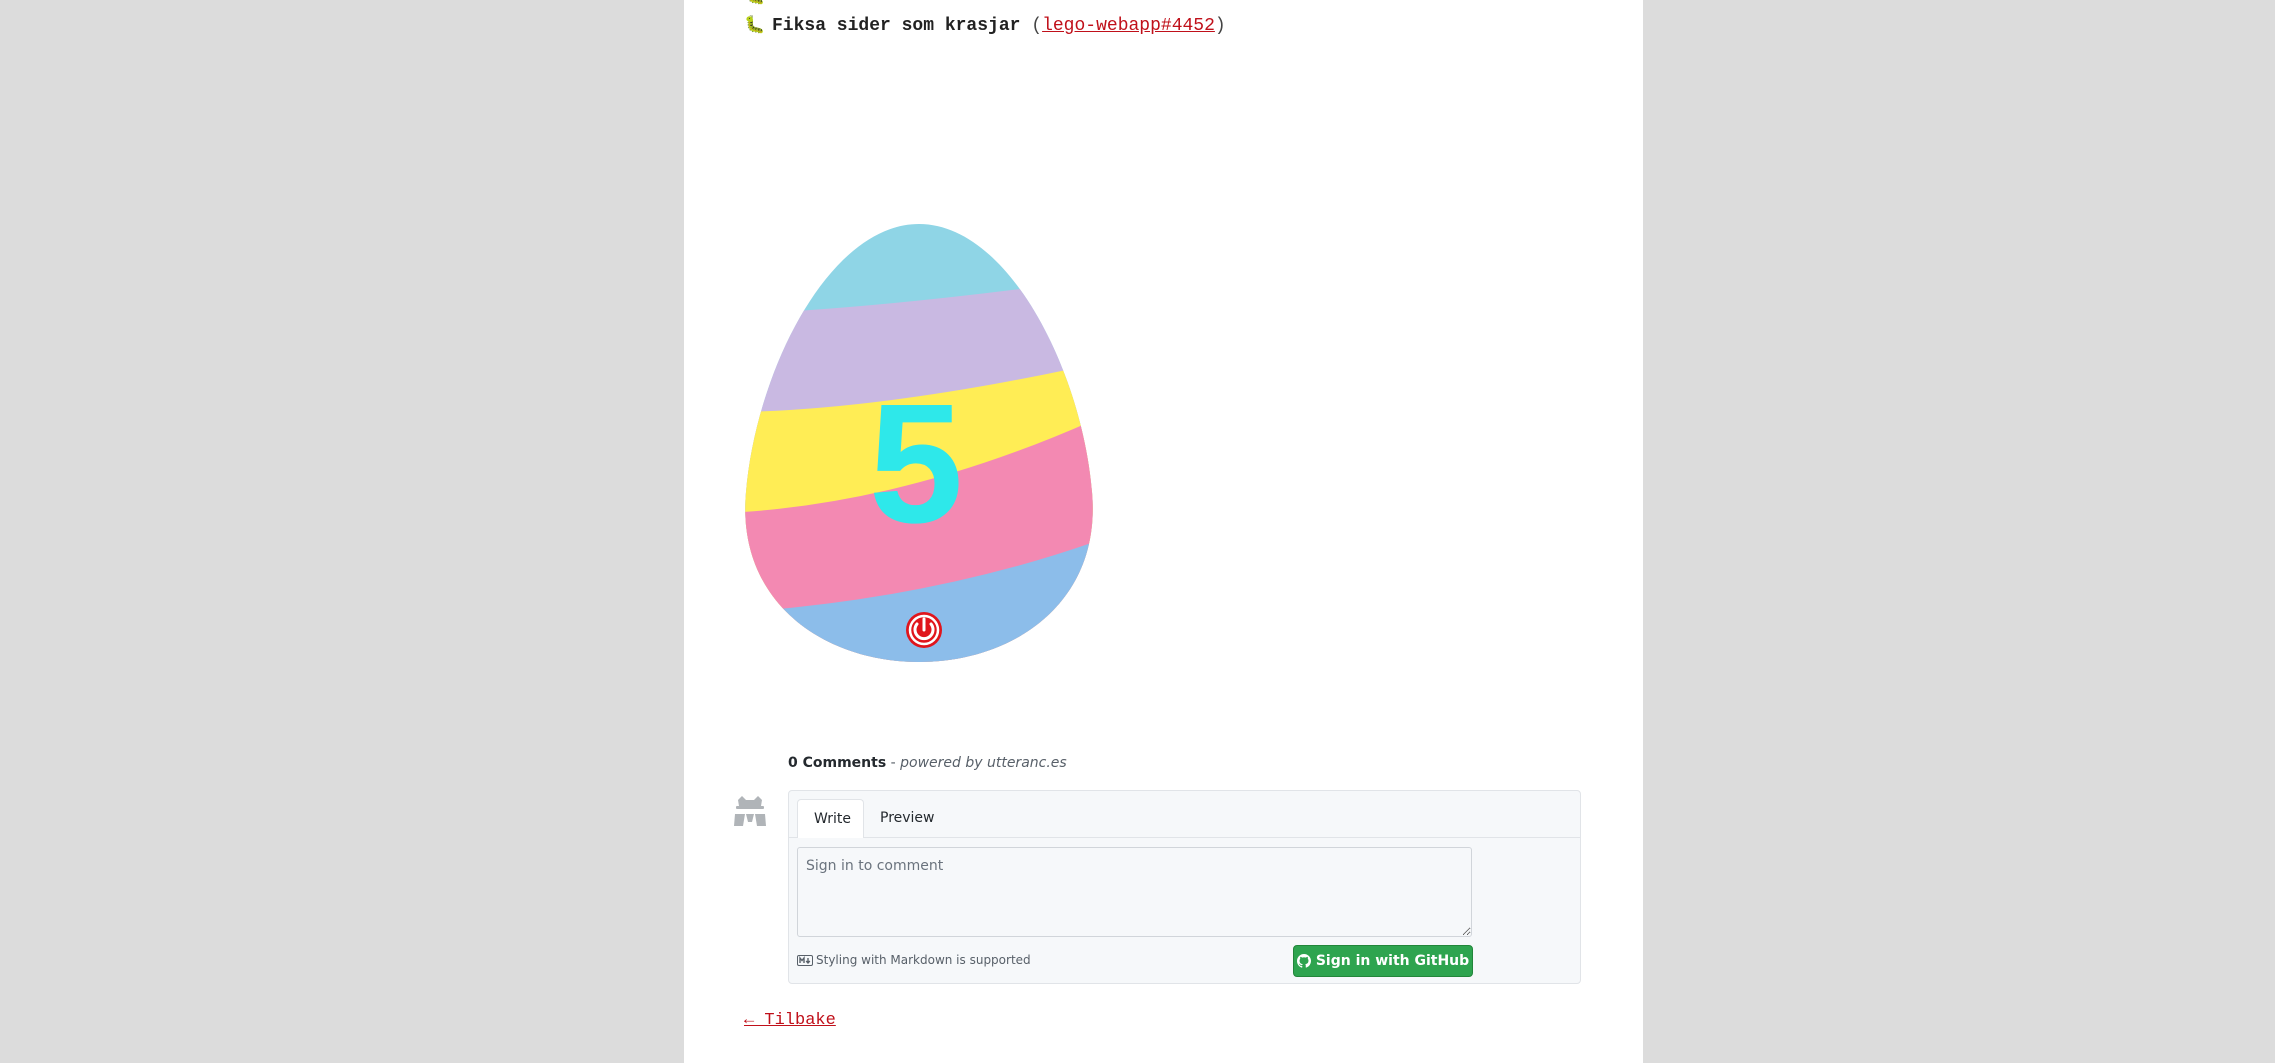  What do you see at coordinates (1037, 26) in the screenshot?
I see `open-paren: (` at bounding box center [1037, 26].